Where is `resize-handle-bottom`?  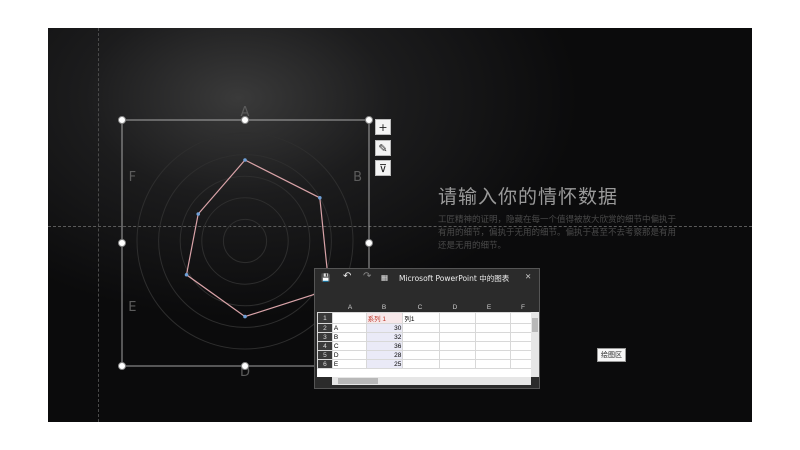
resize-handle-bottom is located at coordinates (245, 366).